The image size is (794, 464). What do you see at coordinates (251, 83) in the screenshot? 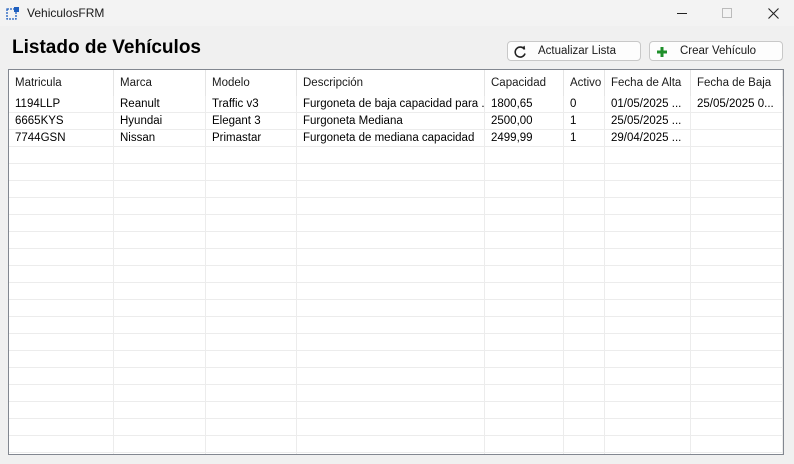
I see `column-header-modelo: Modelo` at bounding box center [251, 83].